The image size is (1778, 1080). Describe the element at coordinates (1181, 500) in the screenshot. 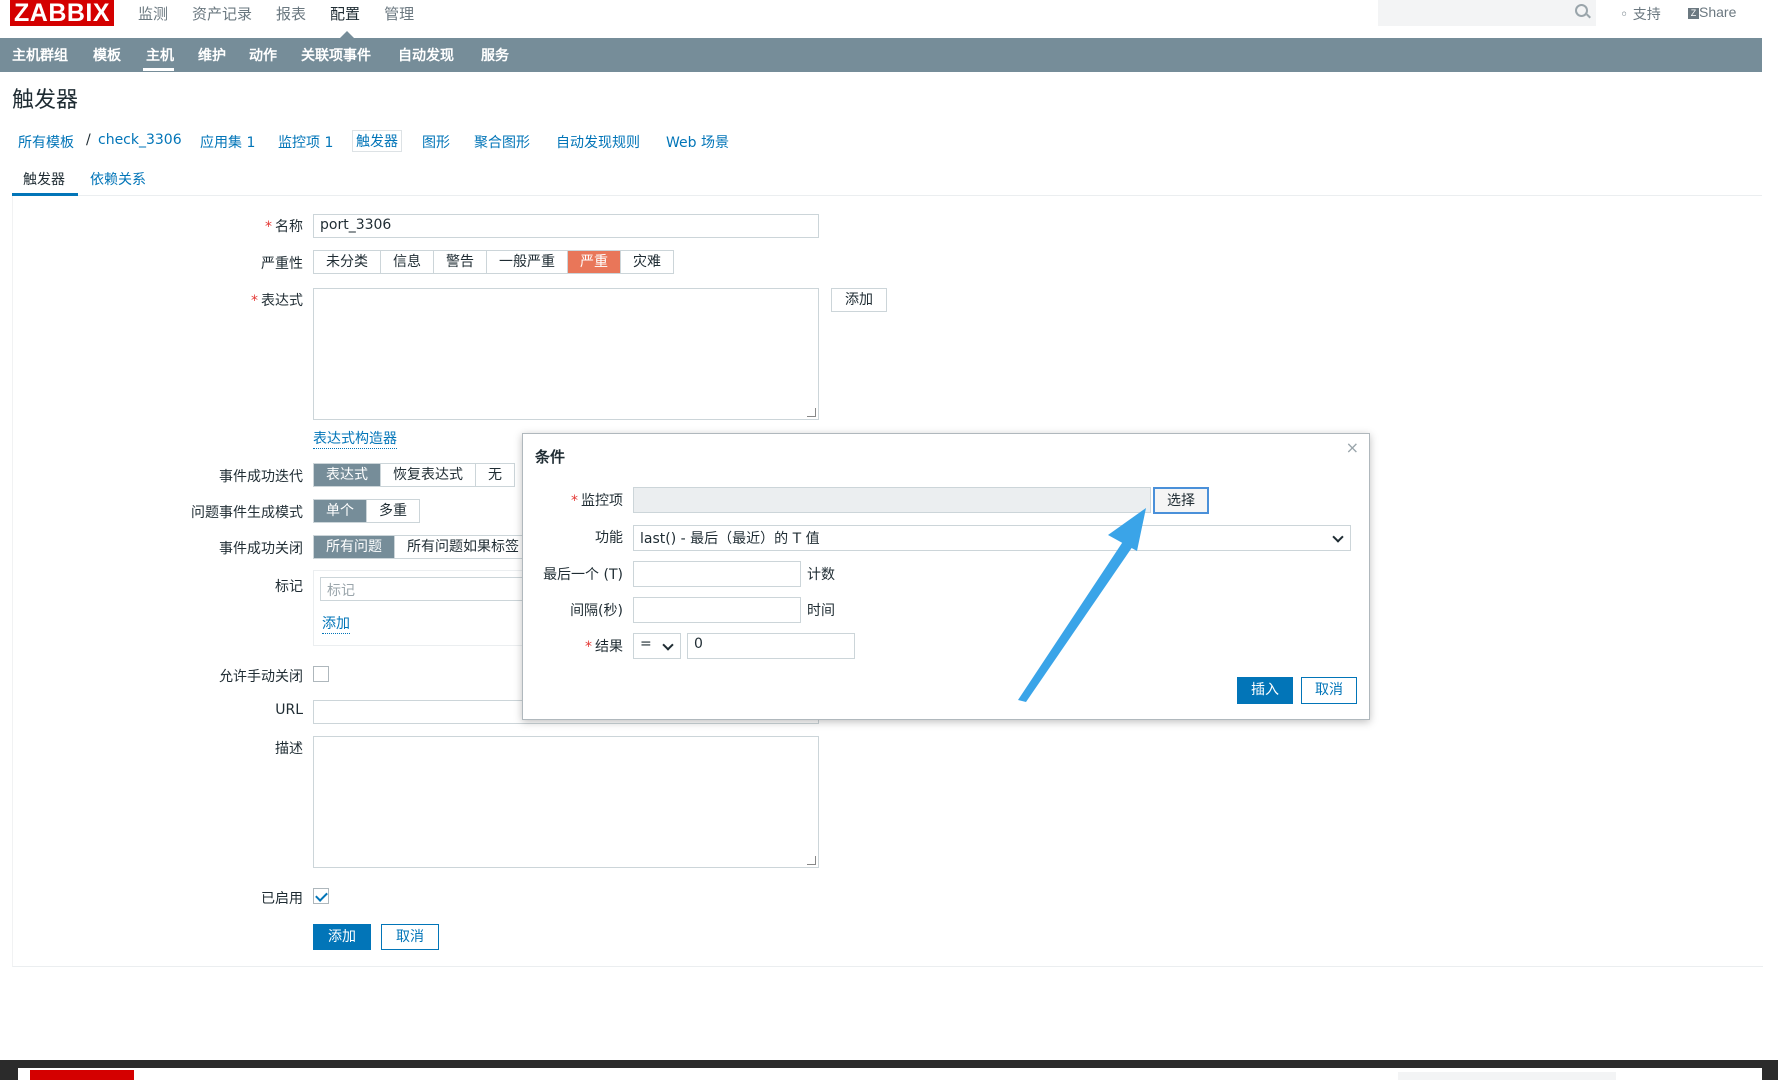

I see `select-item-button: 选择` at that location.